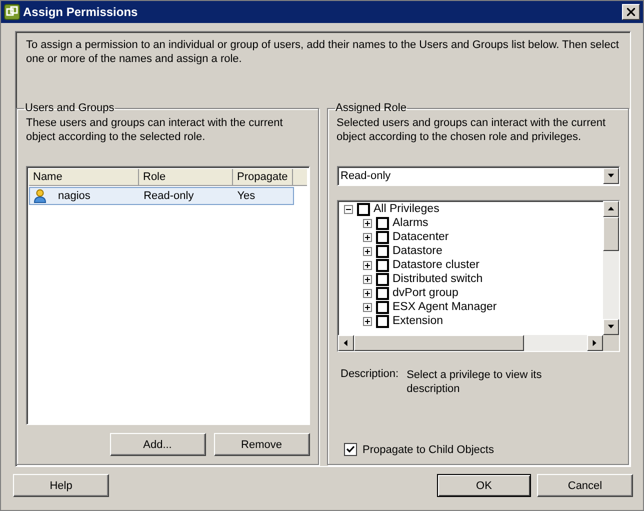  I want to click on right-arrow-icon, so click(595, 343).